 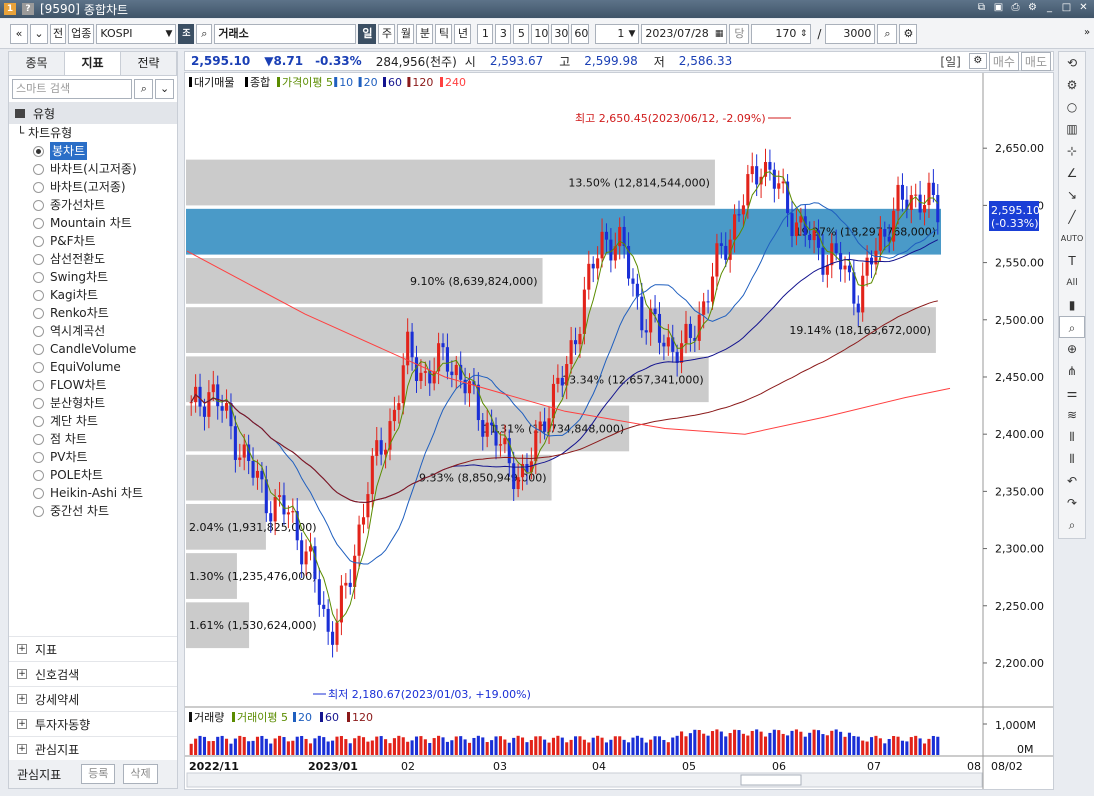 What do you see at coordinates (781, 33) in the screenshot?
I see `count-stepper: 170 ⇕` at bounding box center [781, 33].